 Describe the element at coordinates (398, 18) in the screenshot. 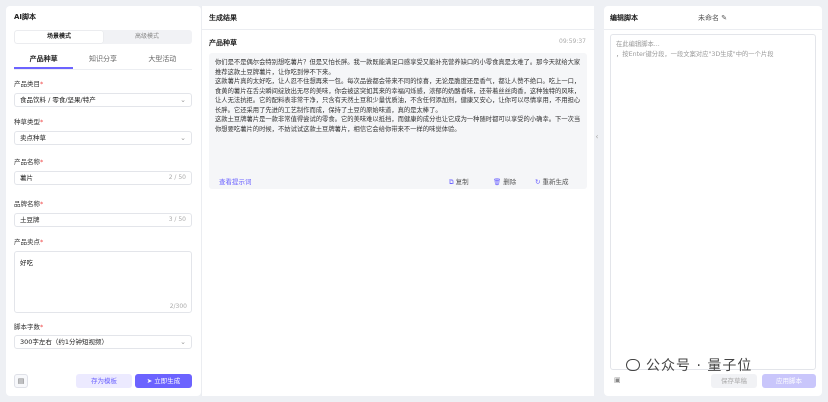

I see `result-header: 生成结果` at that location.